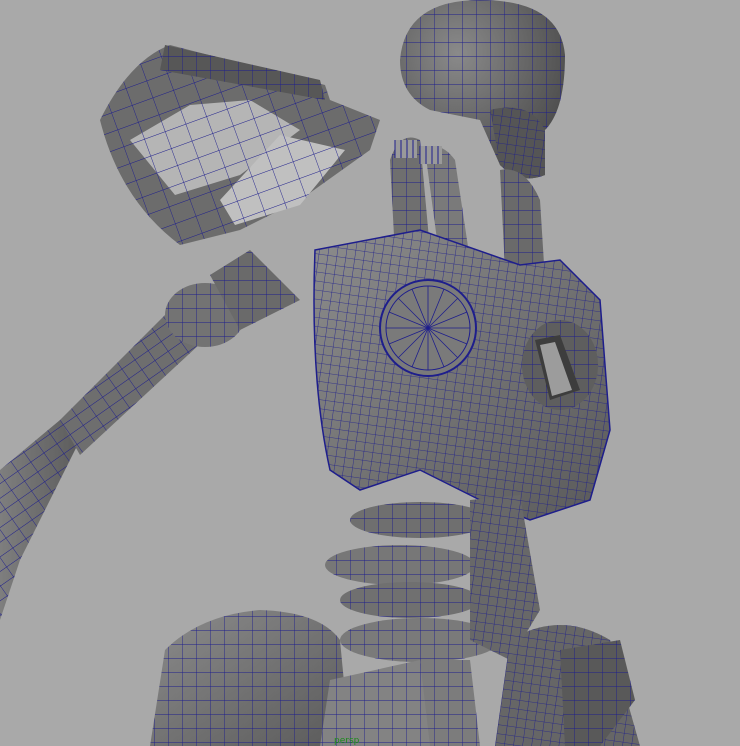 The width and height of the screenshot is (740, 746). I want to click on camera-name-label: persp, so click(347, 741).